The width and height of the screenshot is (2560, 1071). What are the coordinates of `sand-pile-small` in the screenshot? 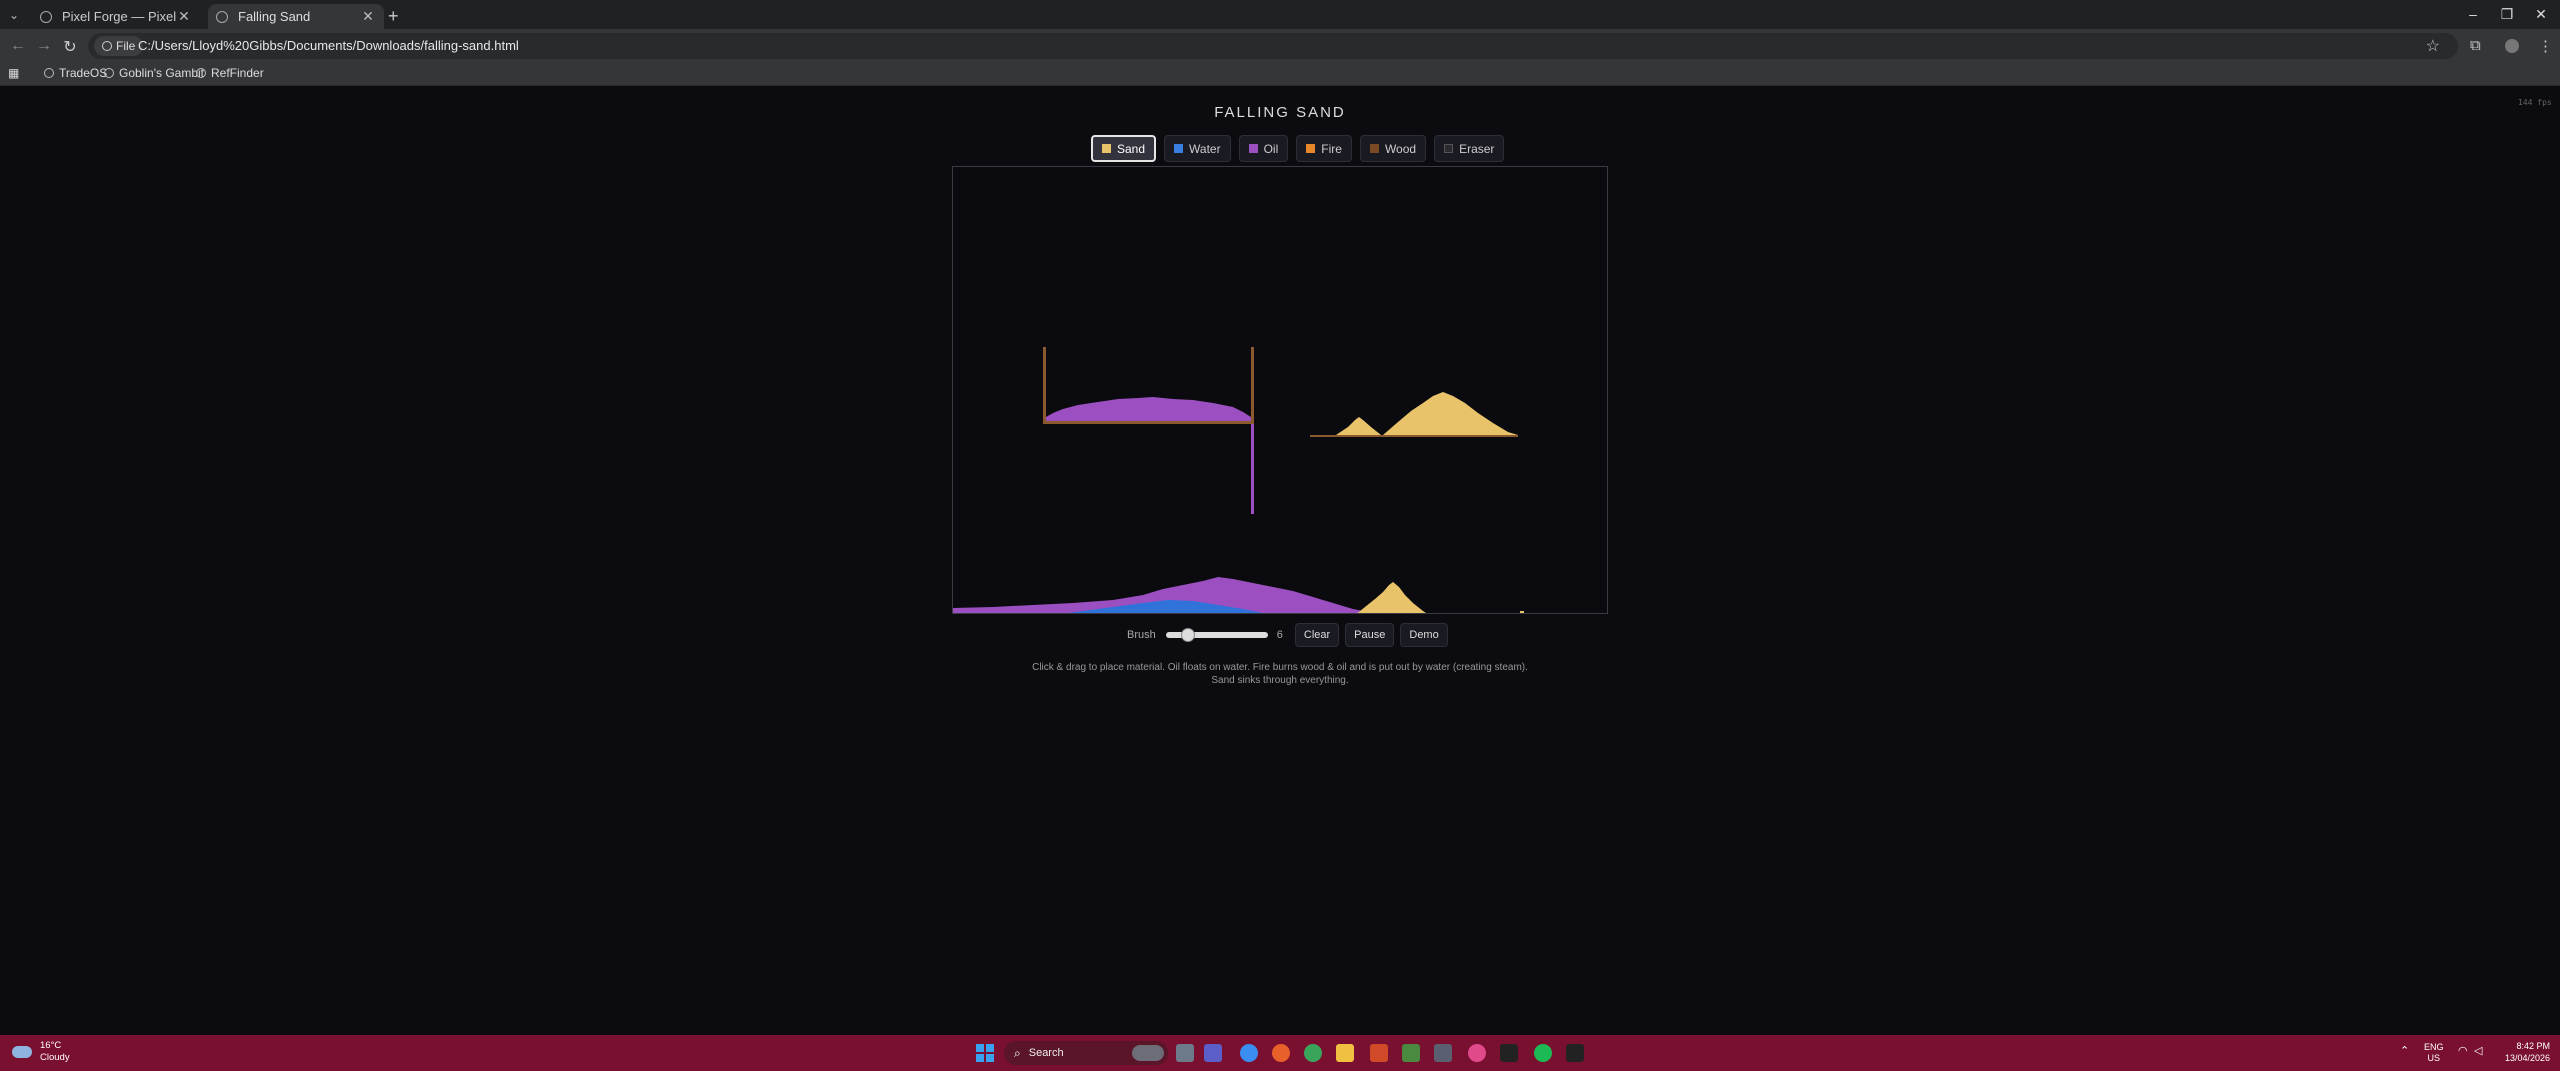 It's located at (1358, 426).